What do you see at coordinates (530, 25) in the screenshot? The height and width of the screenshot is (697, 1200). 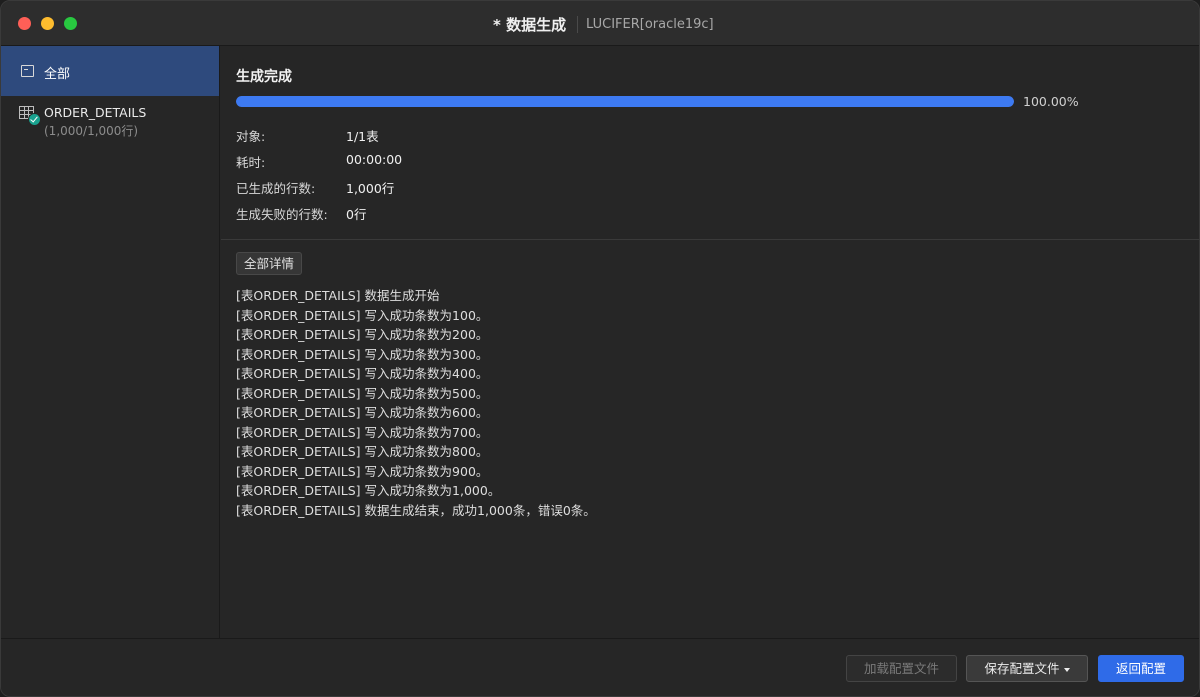 I see `window-title: * 数据生成` at bounding box center [530, 25].